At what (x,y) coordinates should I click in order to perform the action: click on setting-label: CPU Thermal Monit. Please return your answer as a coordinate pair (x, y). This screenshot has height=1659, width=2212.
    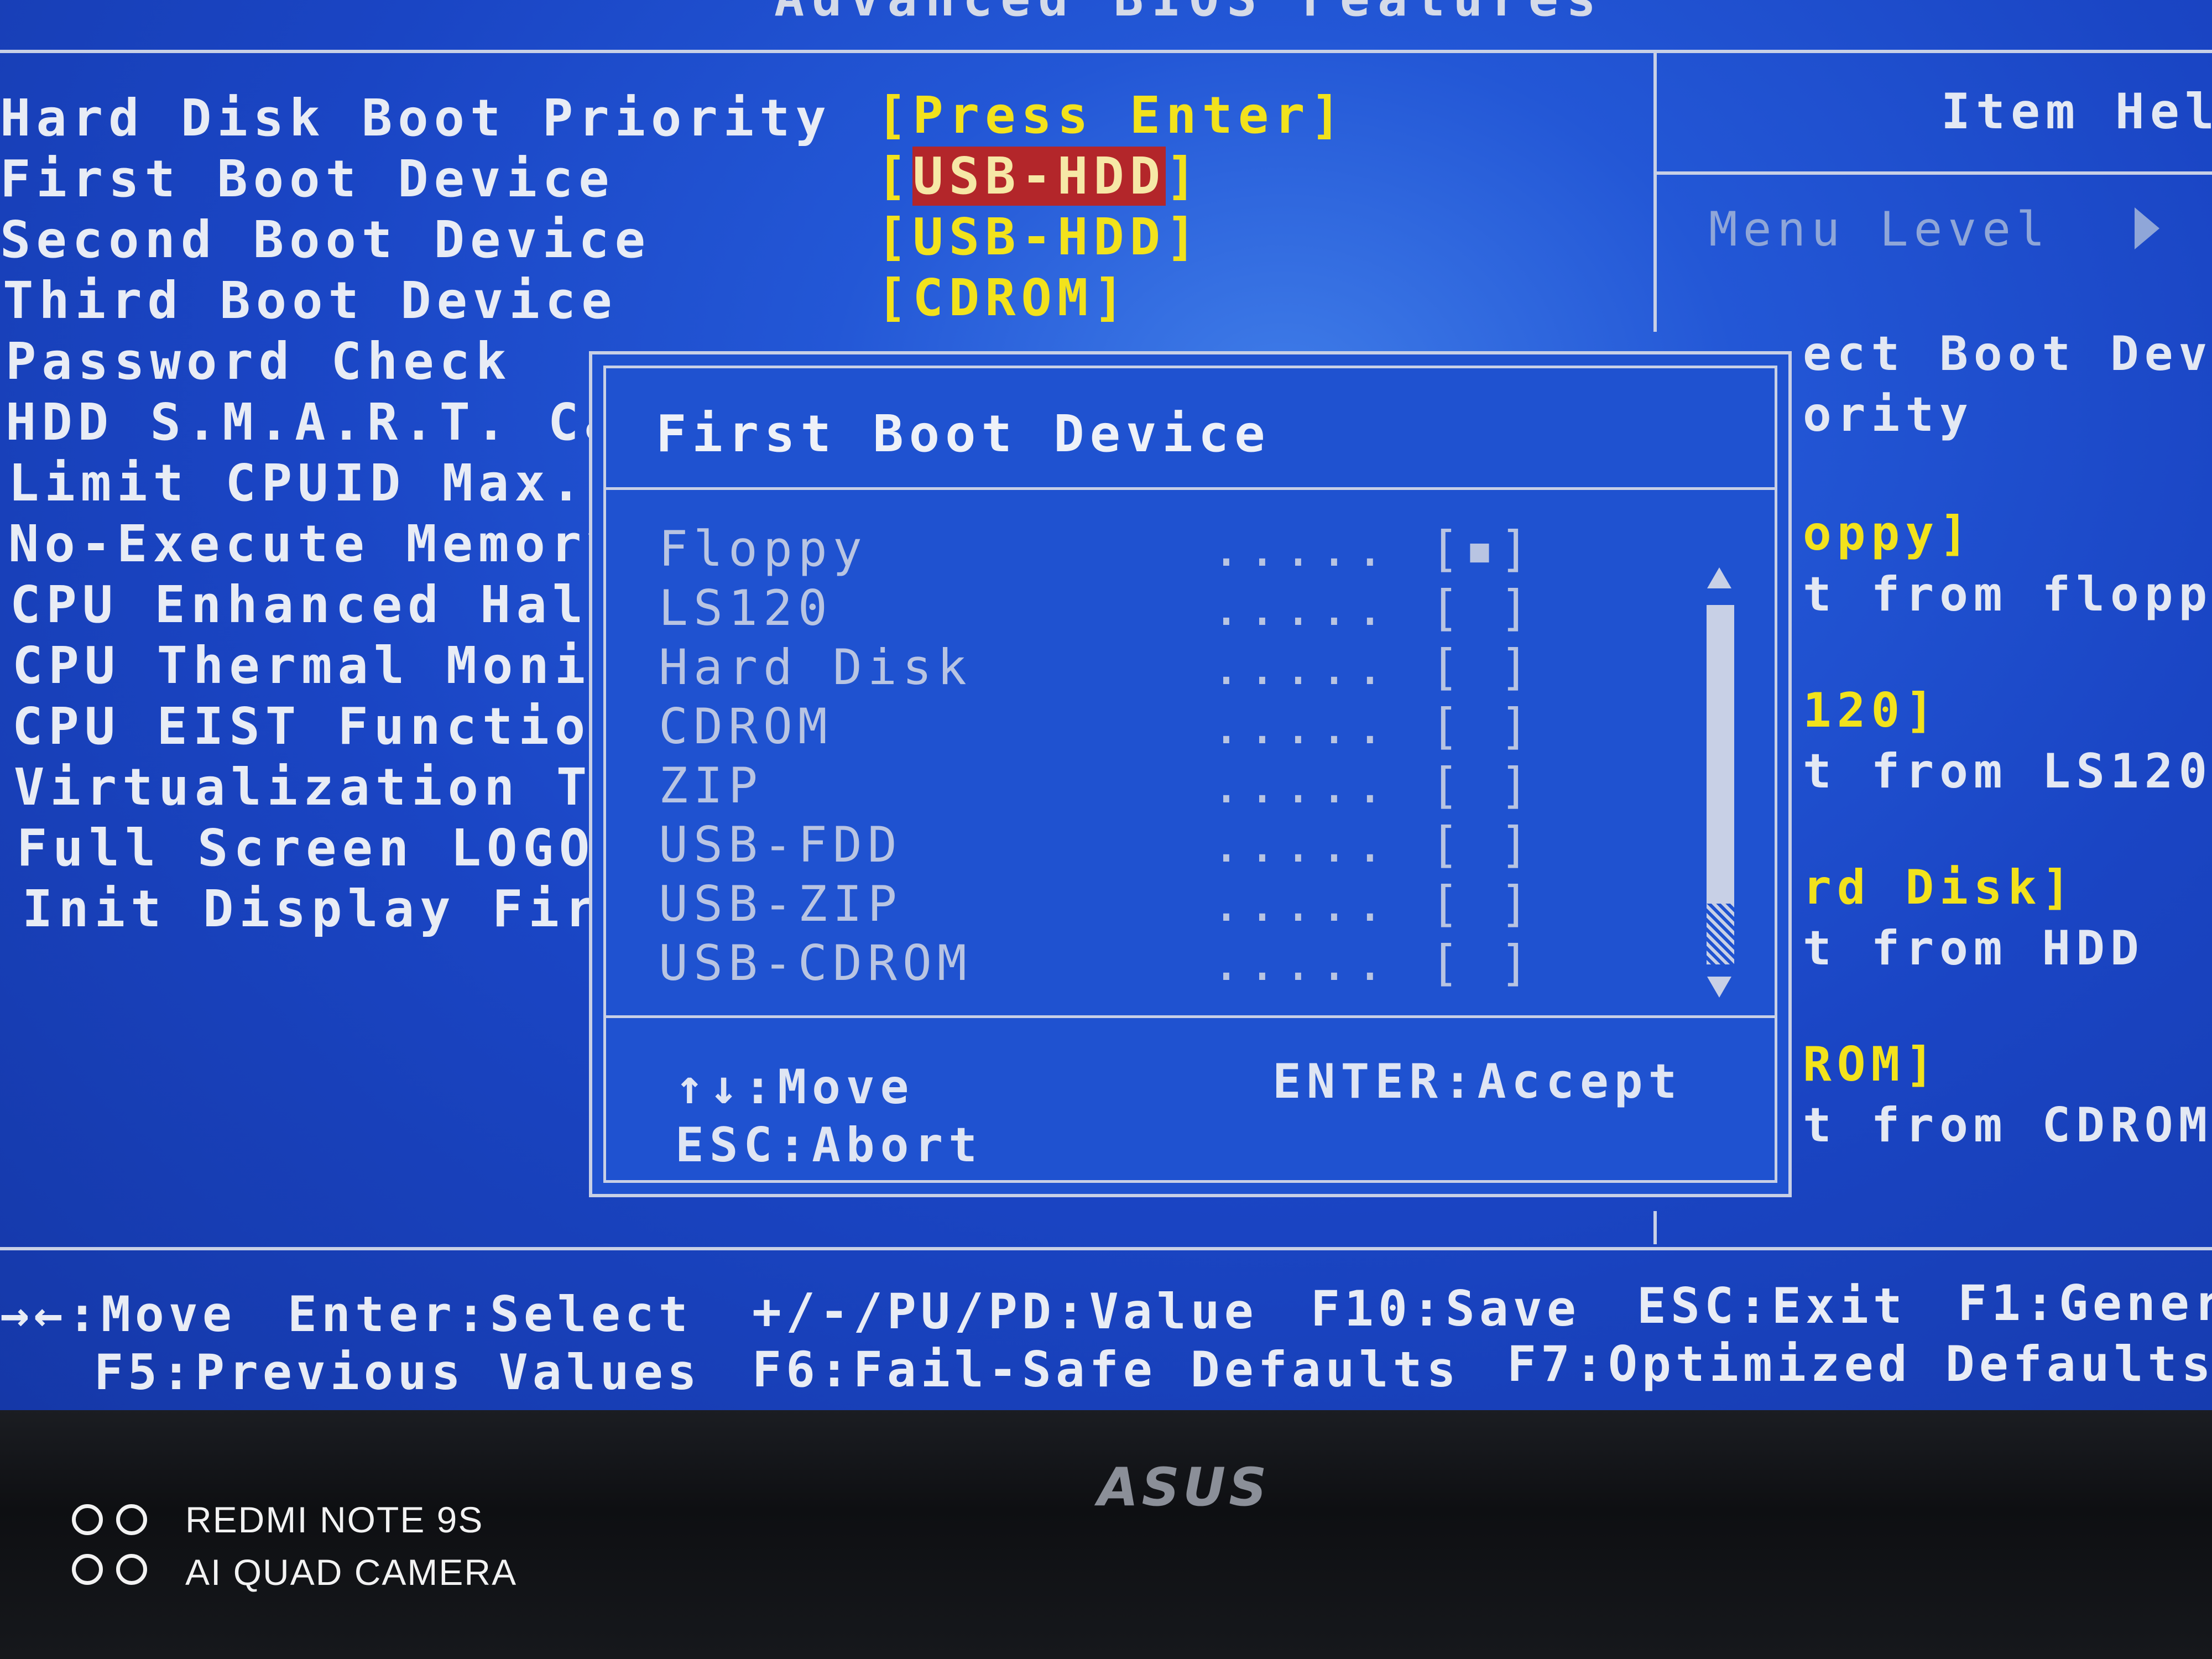
    Looking at the image, I should click on (319, 666).